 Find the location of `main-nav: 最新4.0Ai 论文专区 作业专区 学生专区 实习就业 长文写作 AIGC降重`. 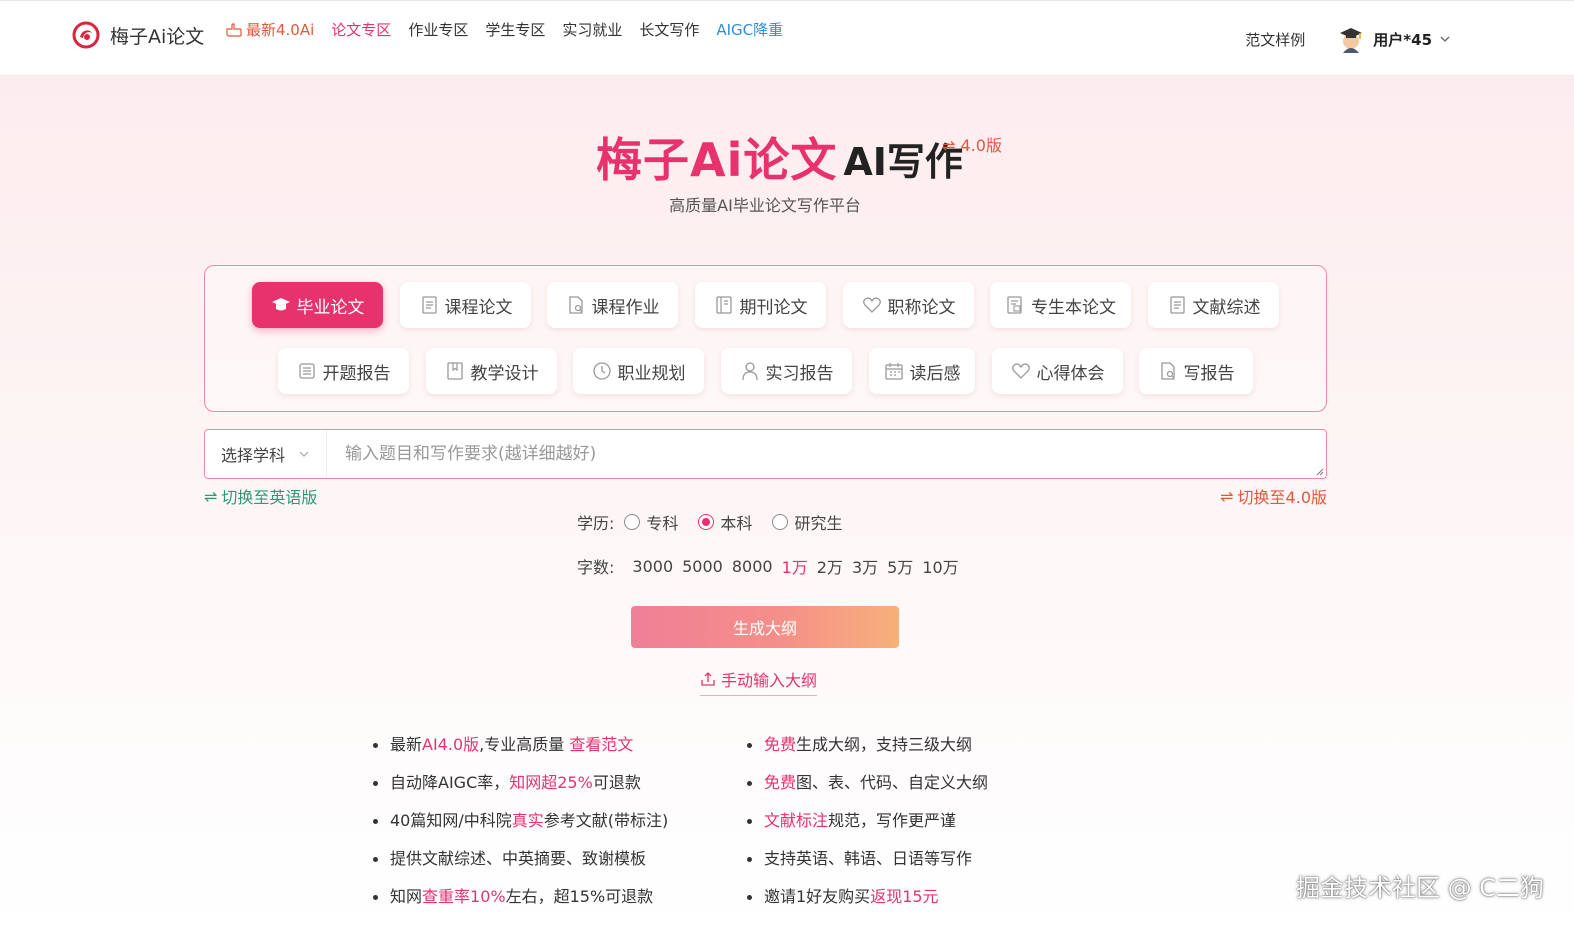

main-nav: 最新4.0Ai 论文专区 作业专区 学生专区 实习就业 长文写作 AIGC降重 is located at coordinates (504, 29).